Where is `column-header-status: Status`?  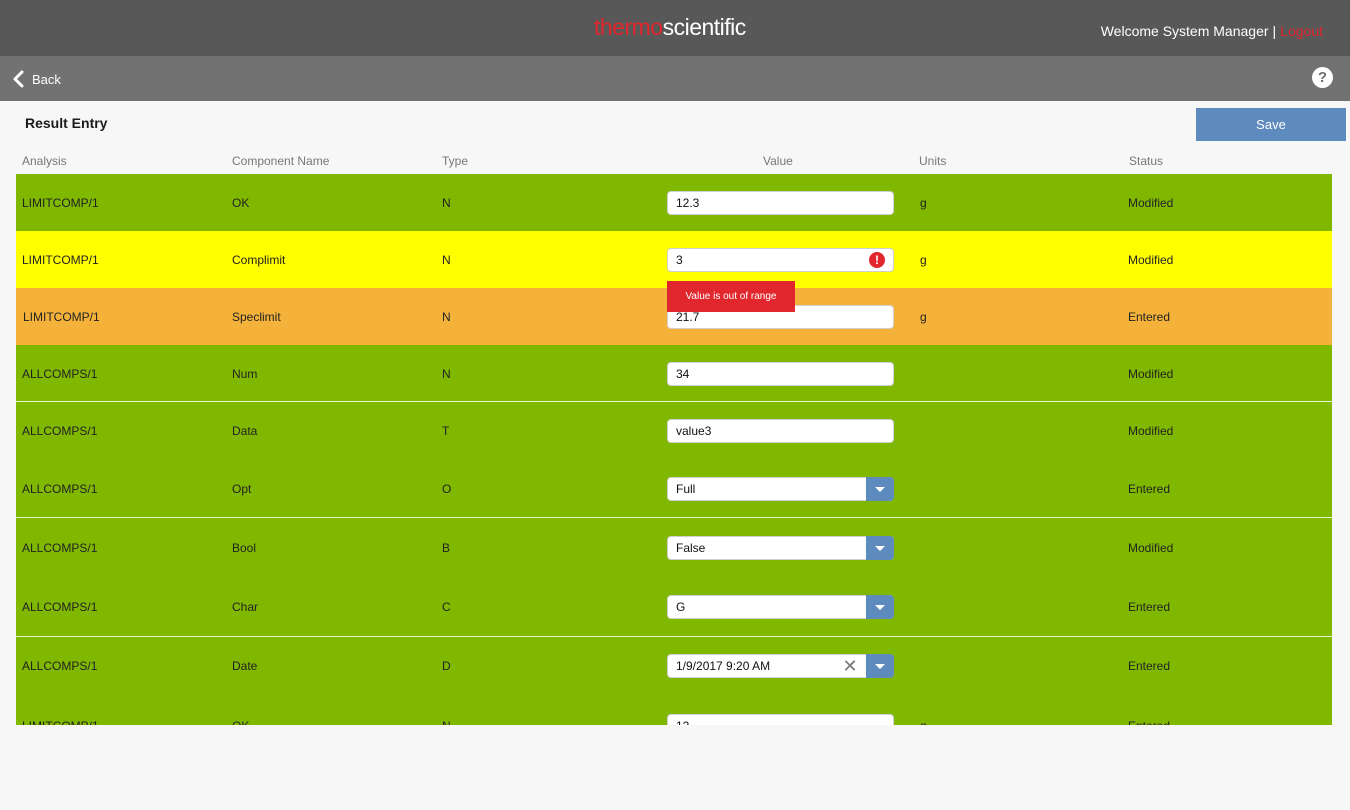 column-header-status: Status is located at coordinates (1146, 161).